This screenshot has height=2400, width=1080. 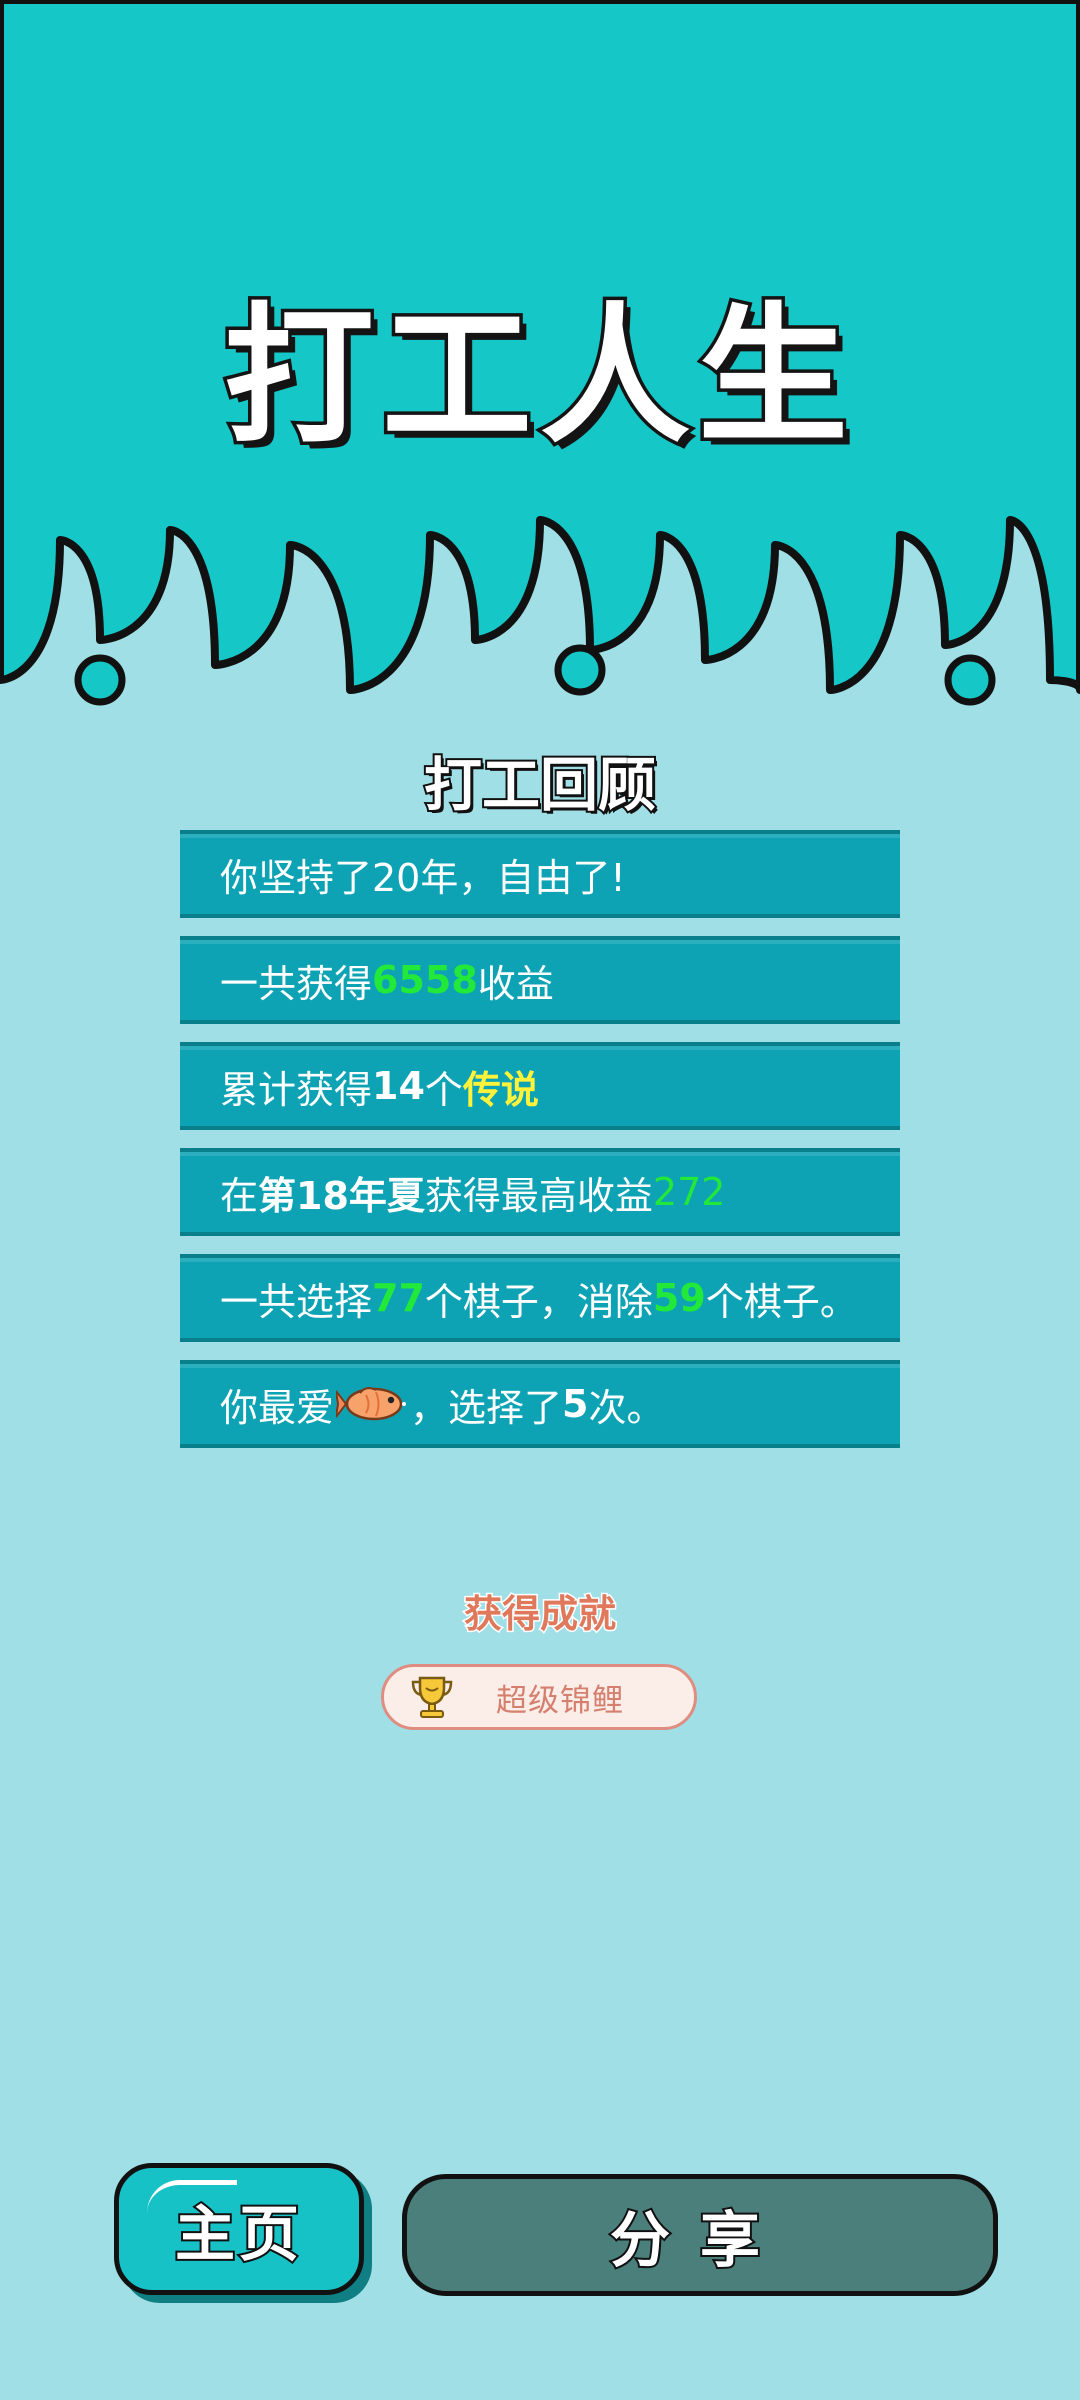 I want to click on best-income-value: 272, so click(x=689, y=1192).